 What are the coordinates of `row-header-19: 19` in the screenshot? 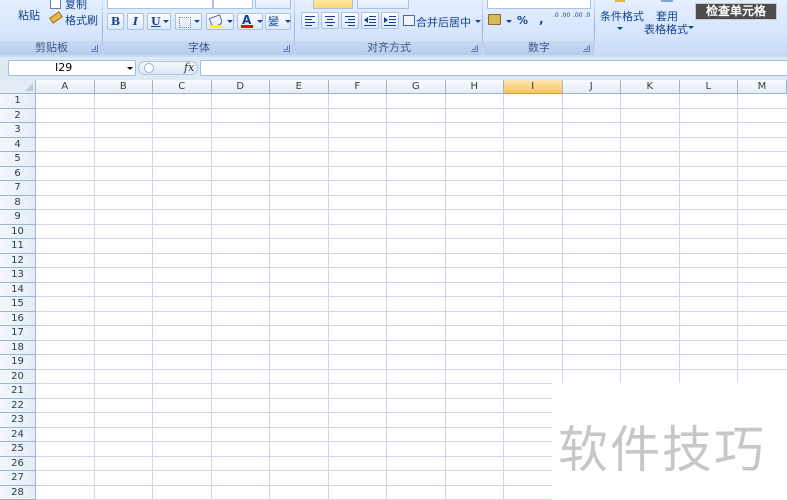 It's located at (18, 362).